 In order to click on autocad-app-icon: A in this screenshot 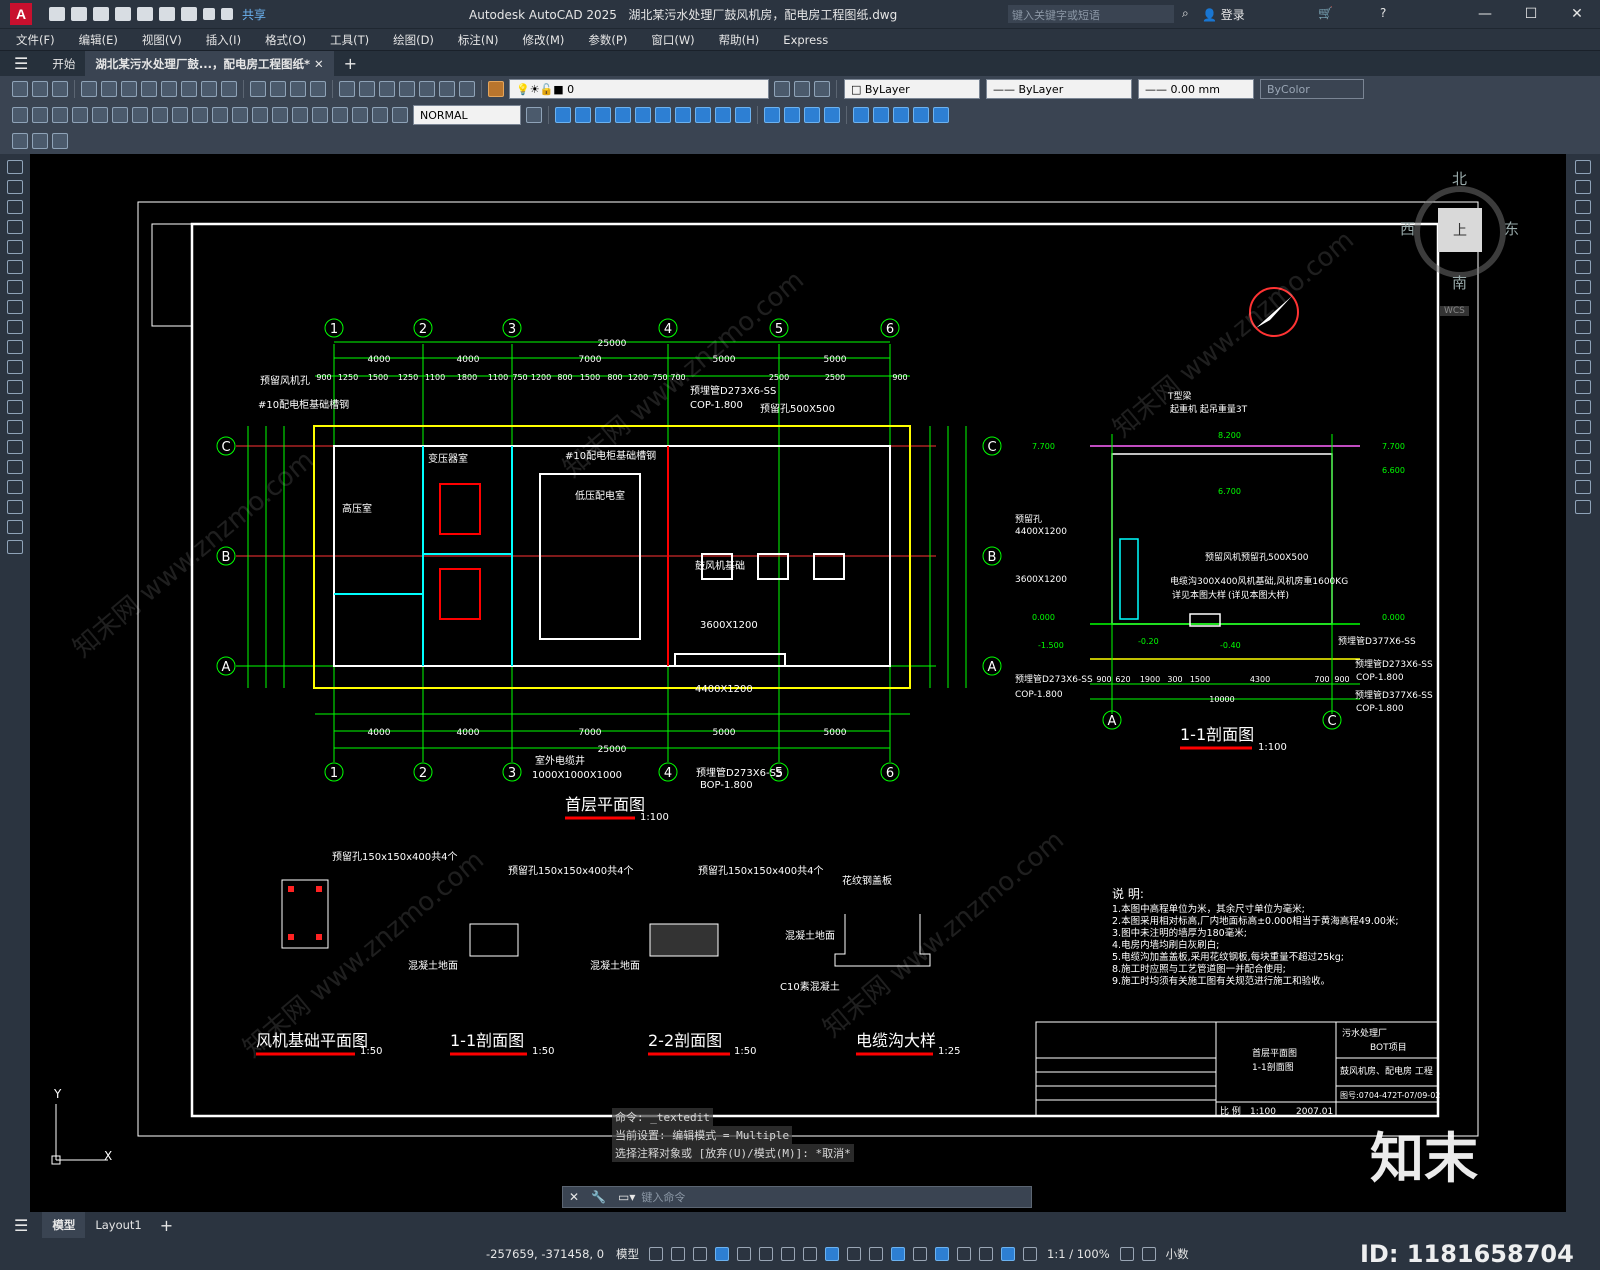, I will do `click(21, 14)`.